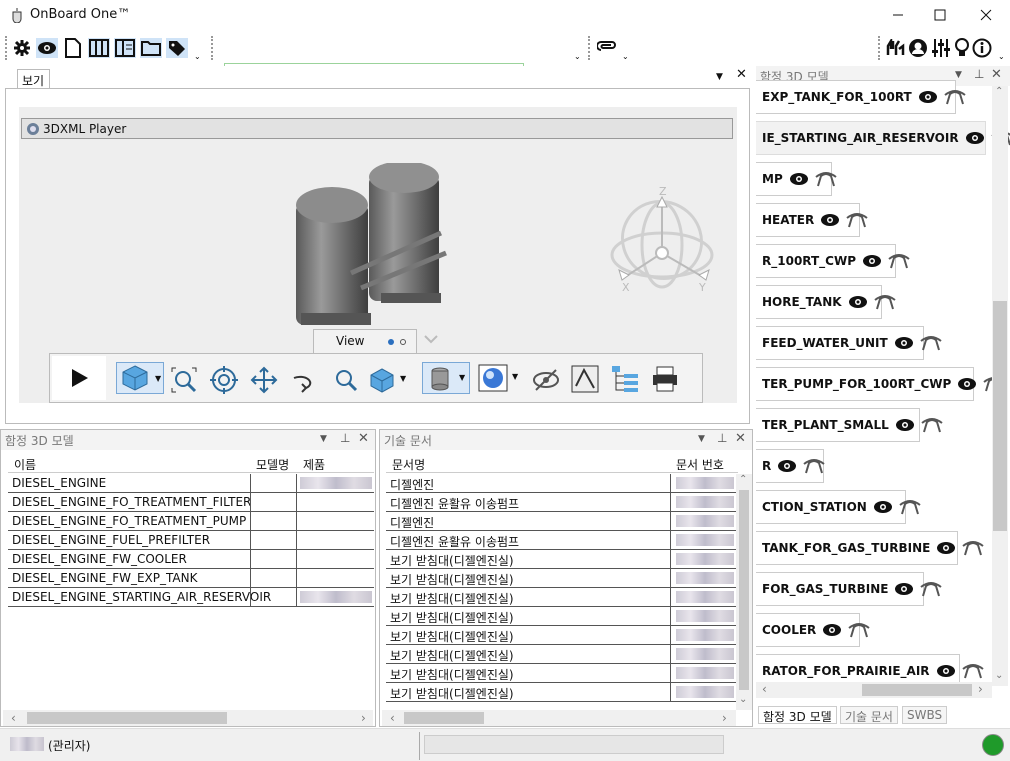 The height and width of the screenshot is (761, 1010). Describe the element at coordinates (626, 379) in the screenshot. I see `product-tree-icon` at that location.